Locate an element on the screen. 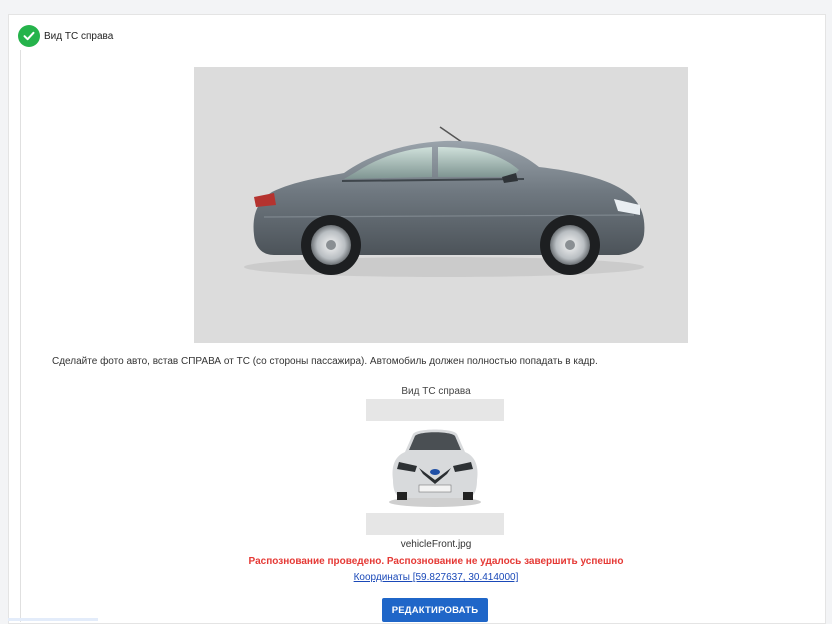 Image resolution: width=832 pixels, height=624 pixels. step-header: Вид ТС справа is located at coordinates (65, 36).